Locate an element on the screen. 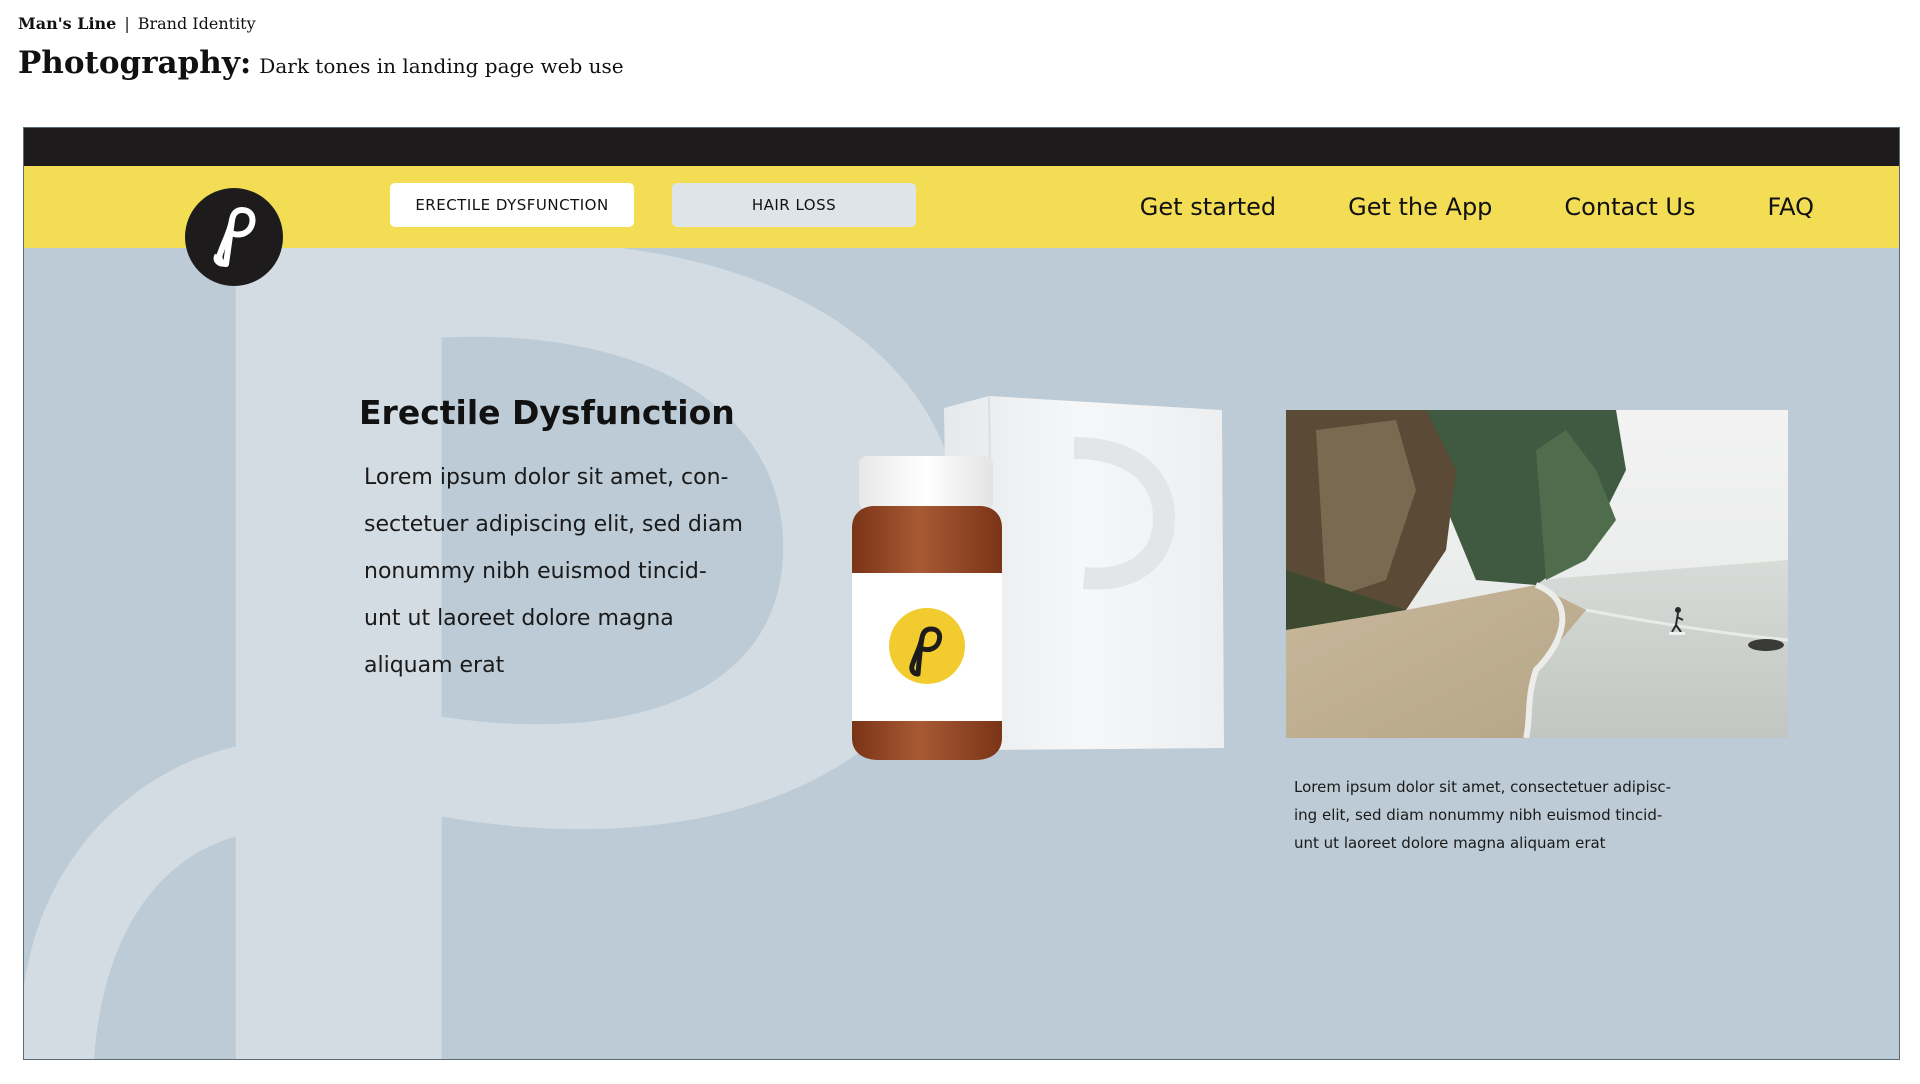 This screenshot has height=1084, width=1920. nav-link-faq: FAQ is located at coordinates (1791, 207).